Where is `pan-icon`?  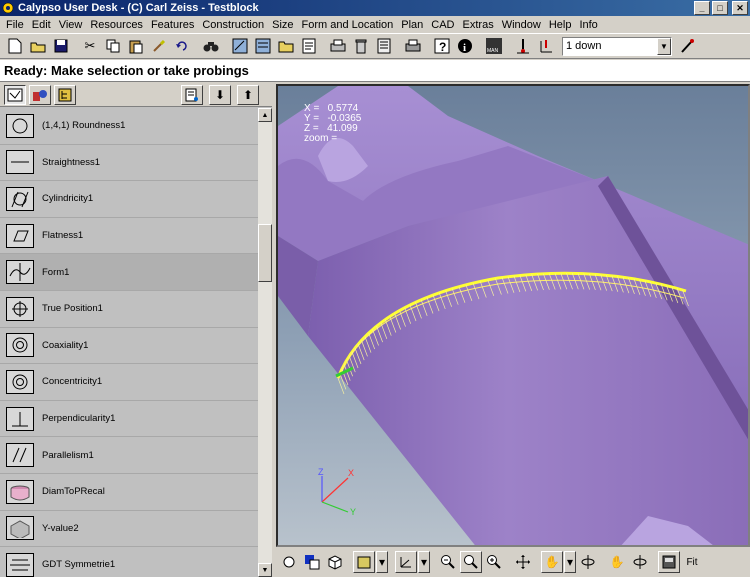
pan-icon is located at coordinates (523, 562).